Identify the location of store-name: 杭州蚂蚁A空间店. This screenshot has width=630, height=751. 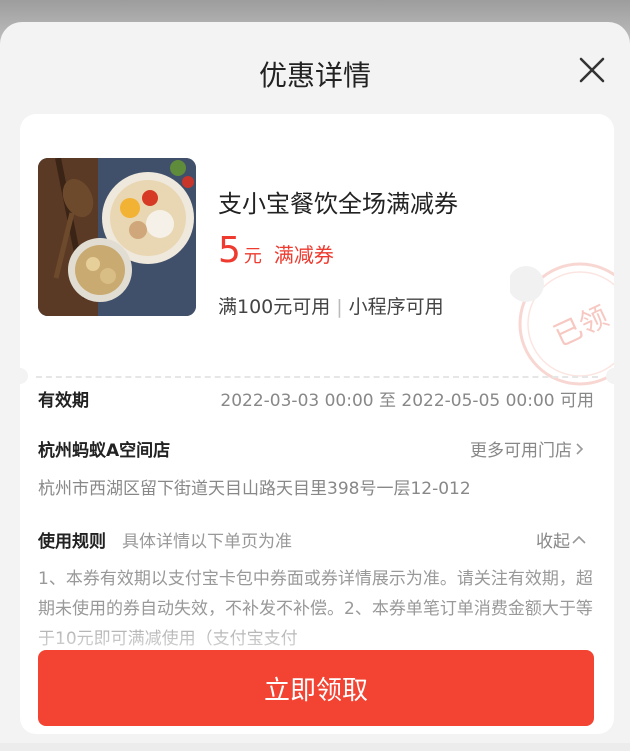
(104, 451).